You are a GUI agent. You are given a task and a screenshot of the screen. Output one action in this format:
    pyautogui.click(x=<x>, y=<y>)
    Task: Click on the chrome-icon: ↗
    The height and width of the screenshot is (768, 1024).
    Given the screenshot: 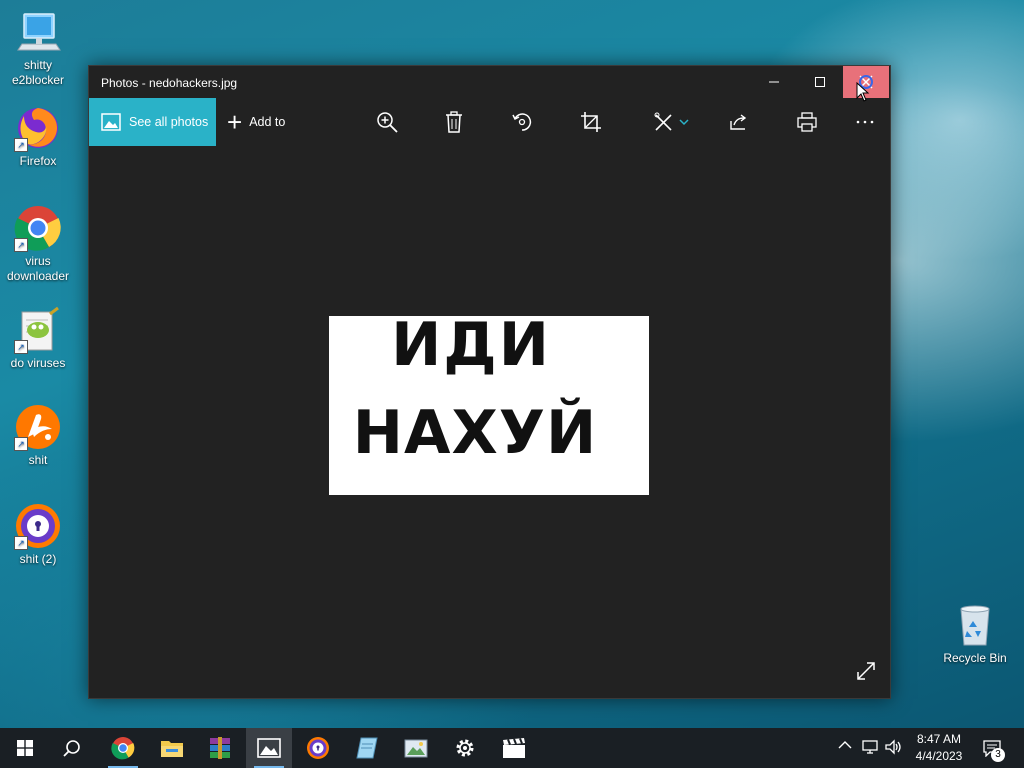 What is the action you would take?
    pyautogui.click(x=38, y=228)
    